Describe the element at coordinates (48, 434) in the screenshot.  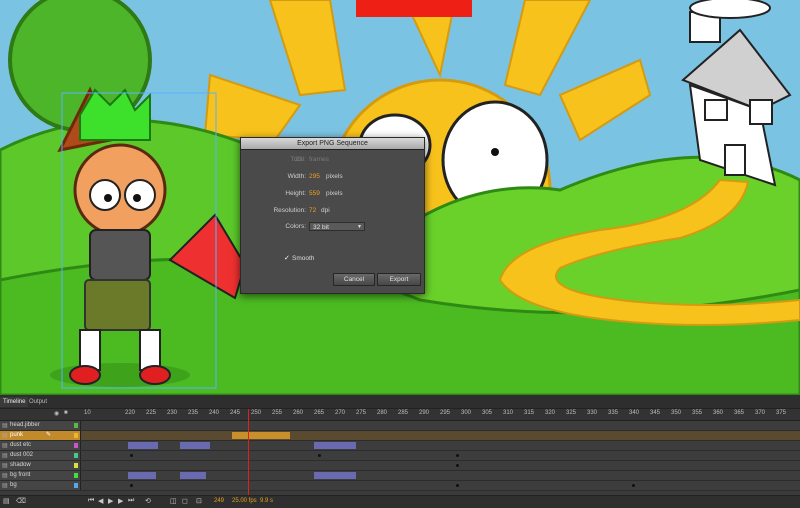
I see `pencil-icon: ✎` at that location.